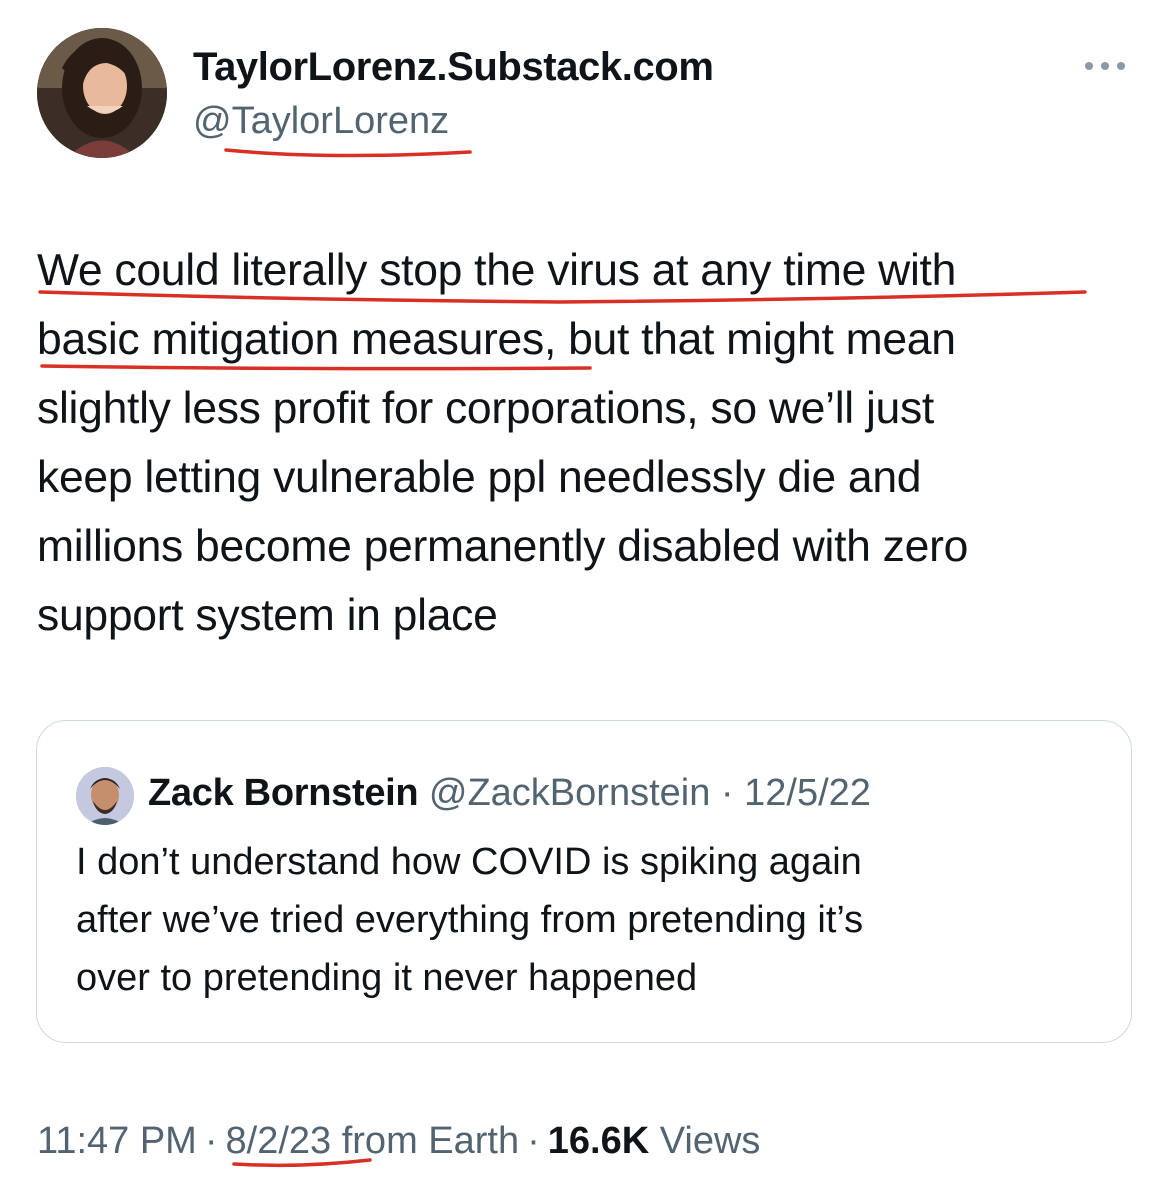 This screenshot has width=1169, height=1199. Describe the element at coordinates (569, 793) in the screenshot. I see `quoted-author-handle: @ZackBornstein` at that location.